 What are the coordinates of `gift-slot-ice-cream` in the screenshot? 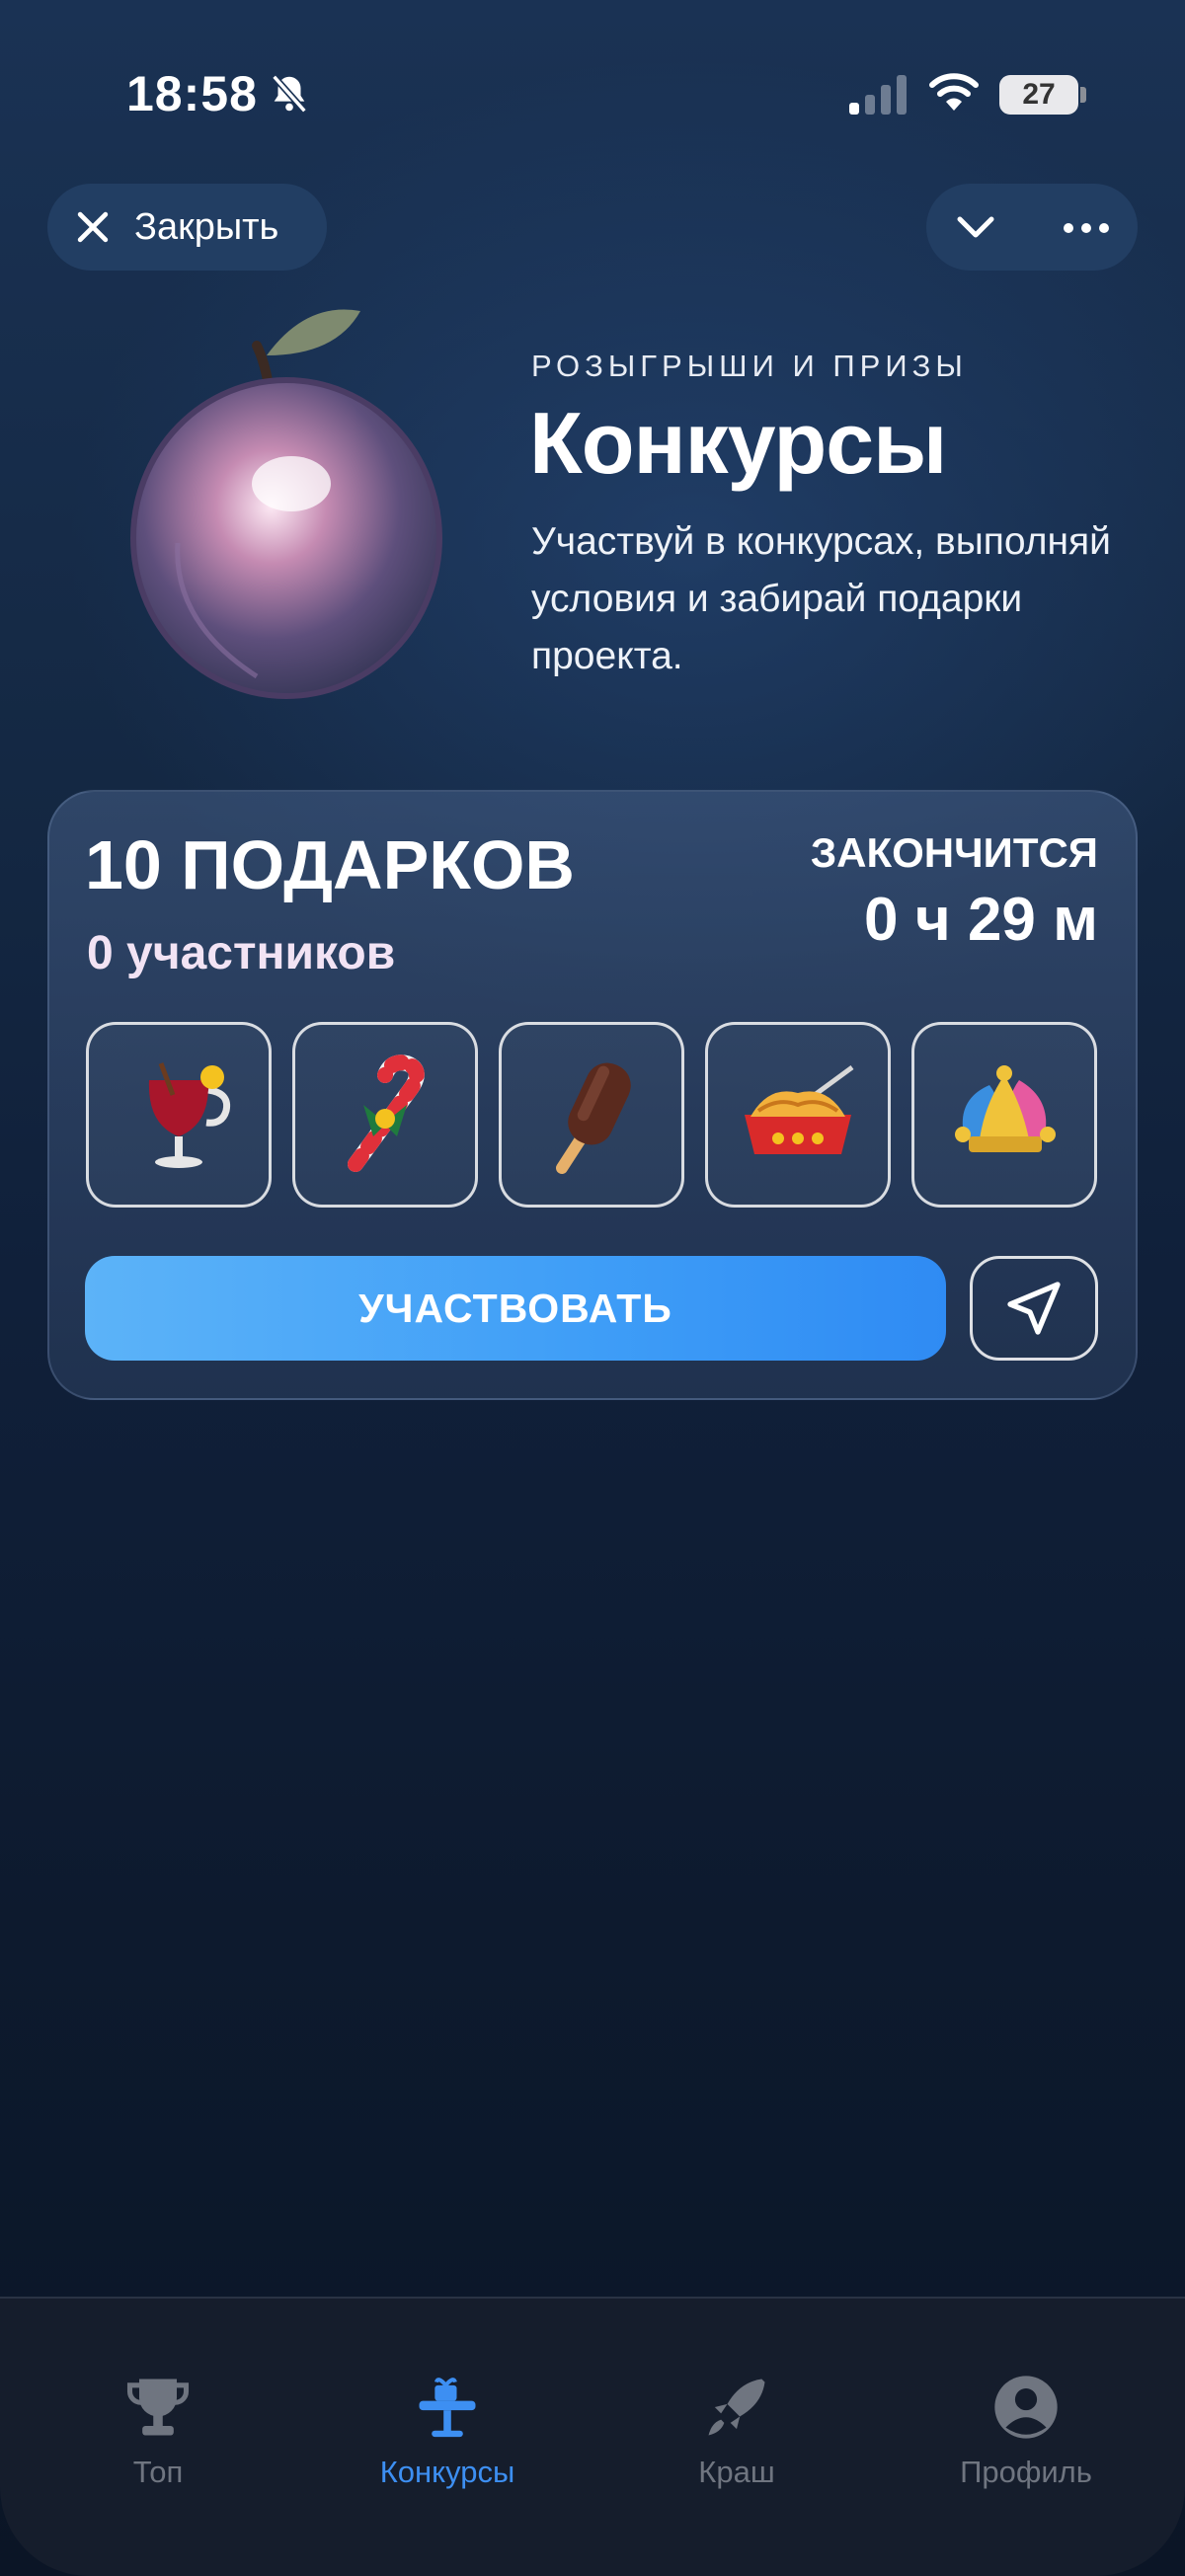 It's located at (591, 1115).